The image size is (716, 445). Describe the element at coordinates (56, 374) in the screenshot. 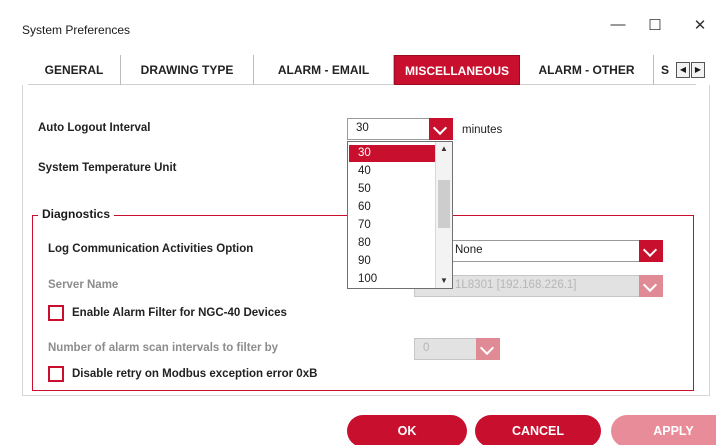

I see `disable-retry-checkbox` at that location.